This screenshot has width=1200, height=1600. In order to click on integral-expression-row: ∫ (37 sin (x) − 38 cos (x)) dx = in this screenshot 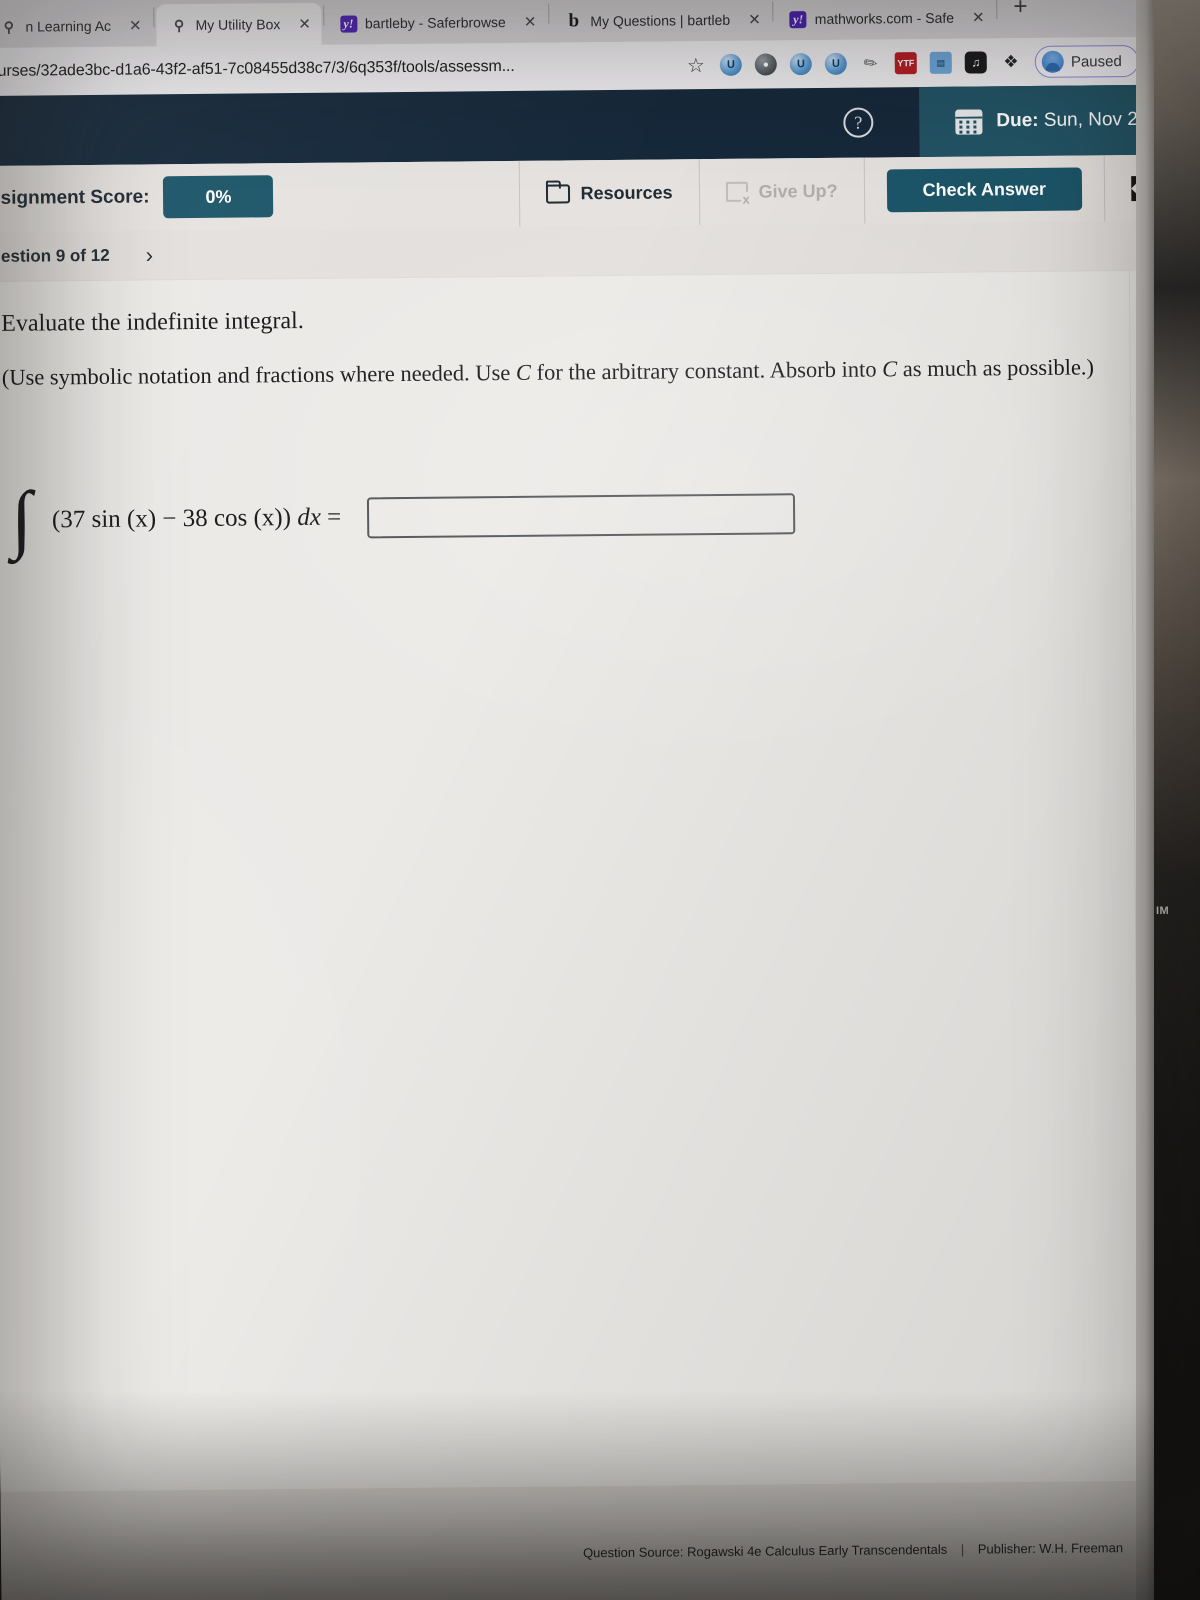, I will do `click(552, 518)`.